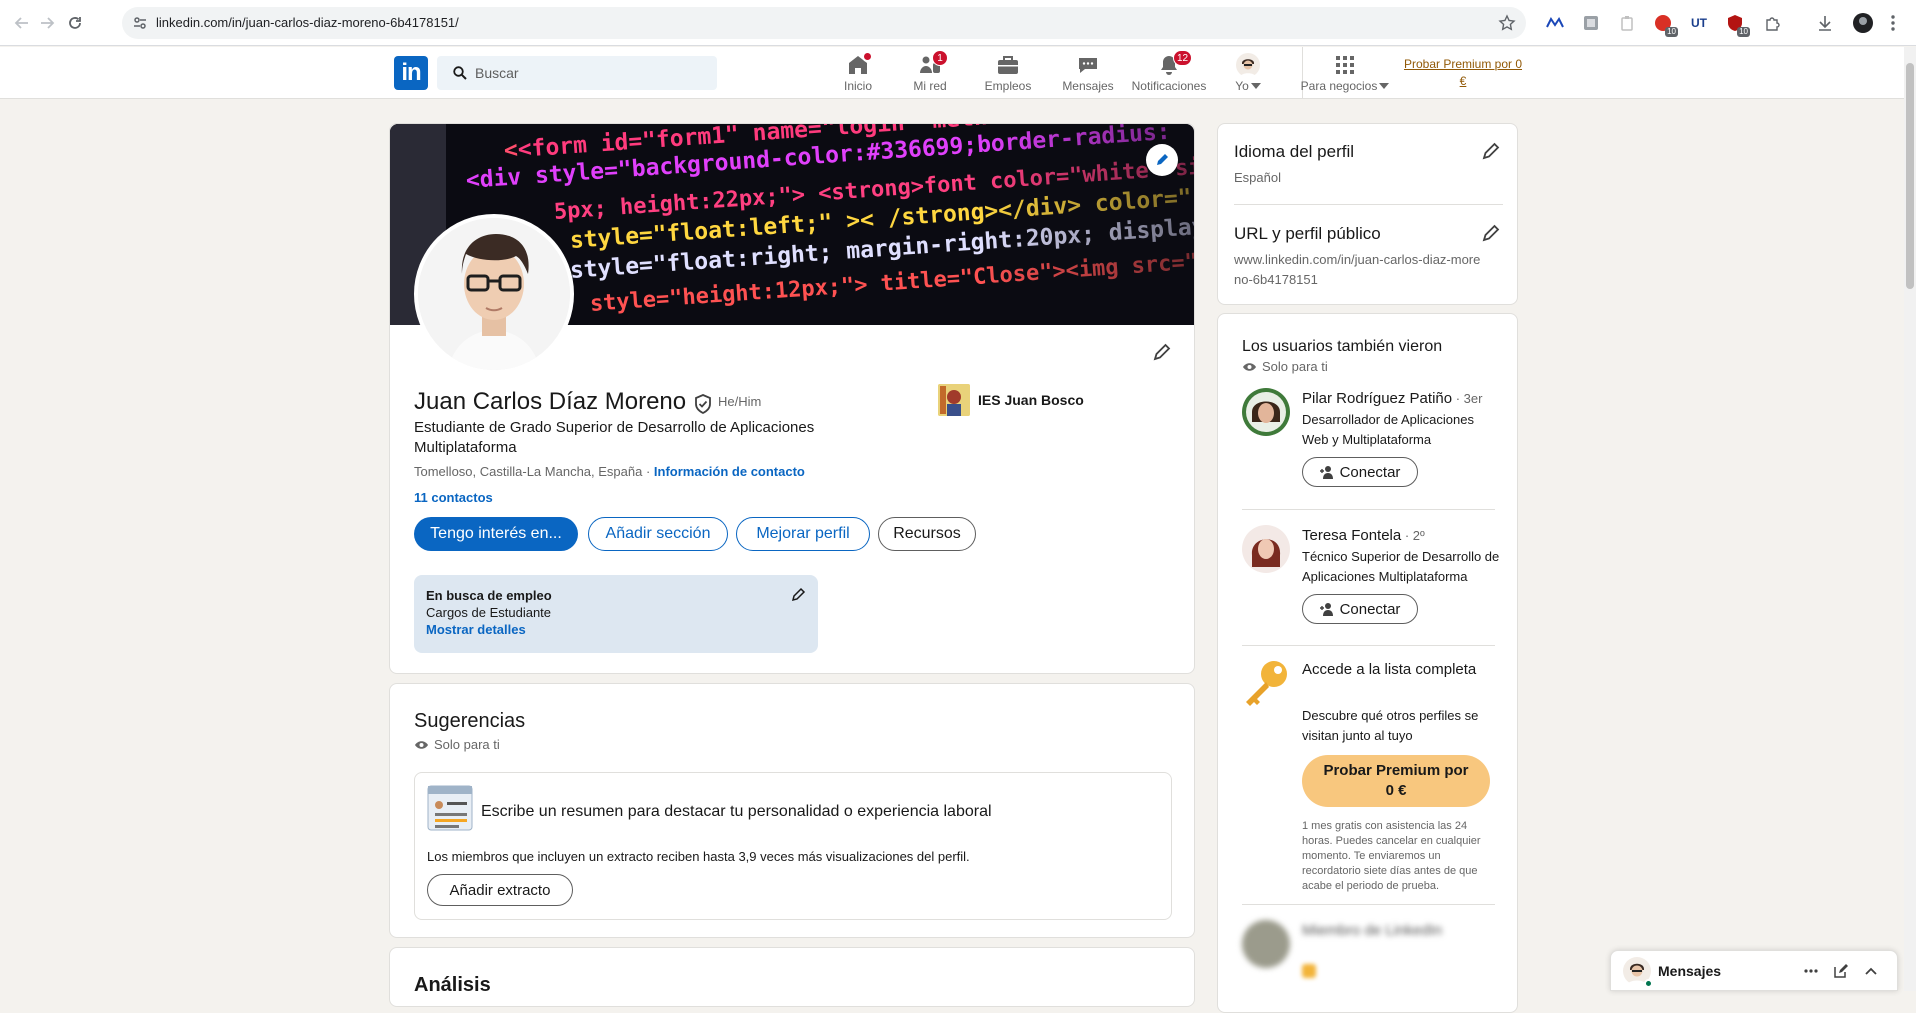  Describe the element at coordinates (75, 23) in the screenshot. I see `reload-icon` at that location.